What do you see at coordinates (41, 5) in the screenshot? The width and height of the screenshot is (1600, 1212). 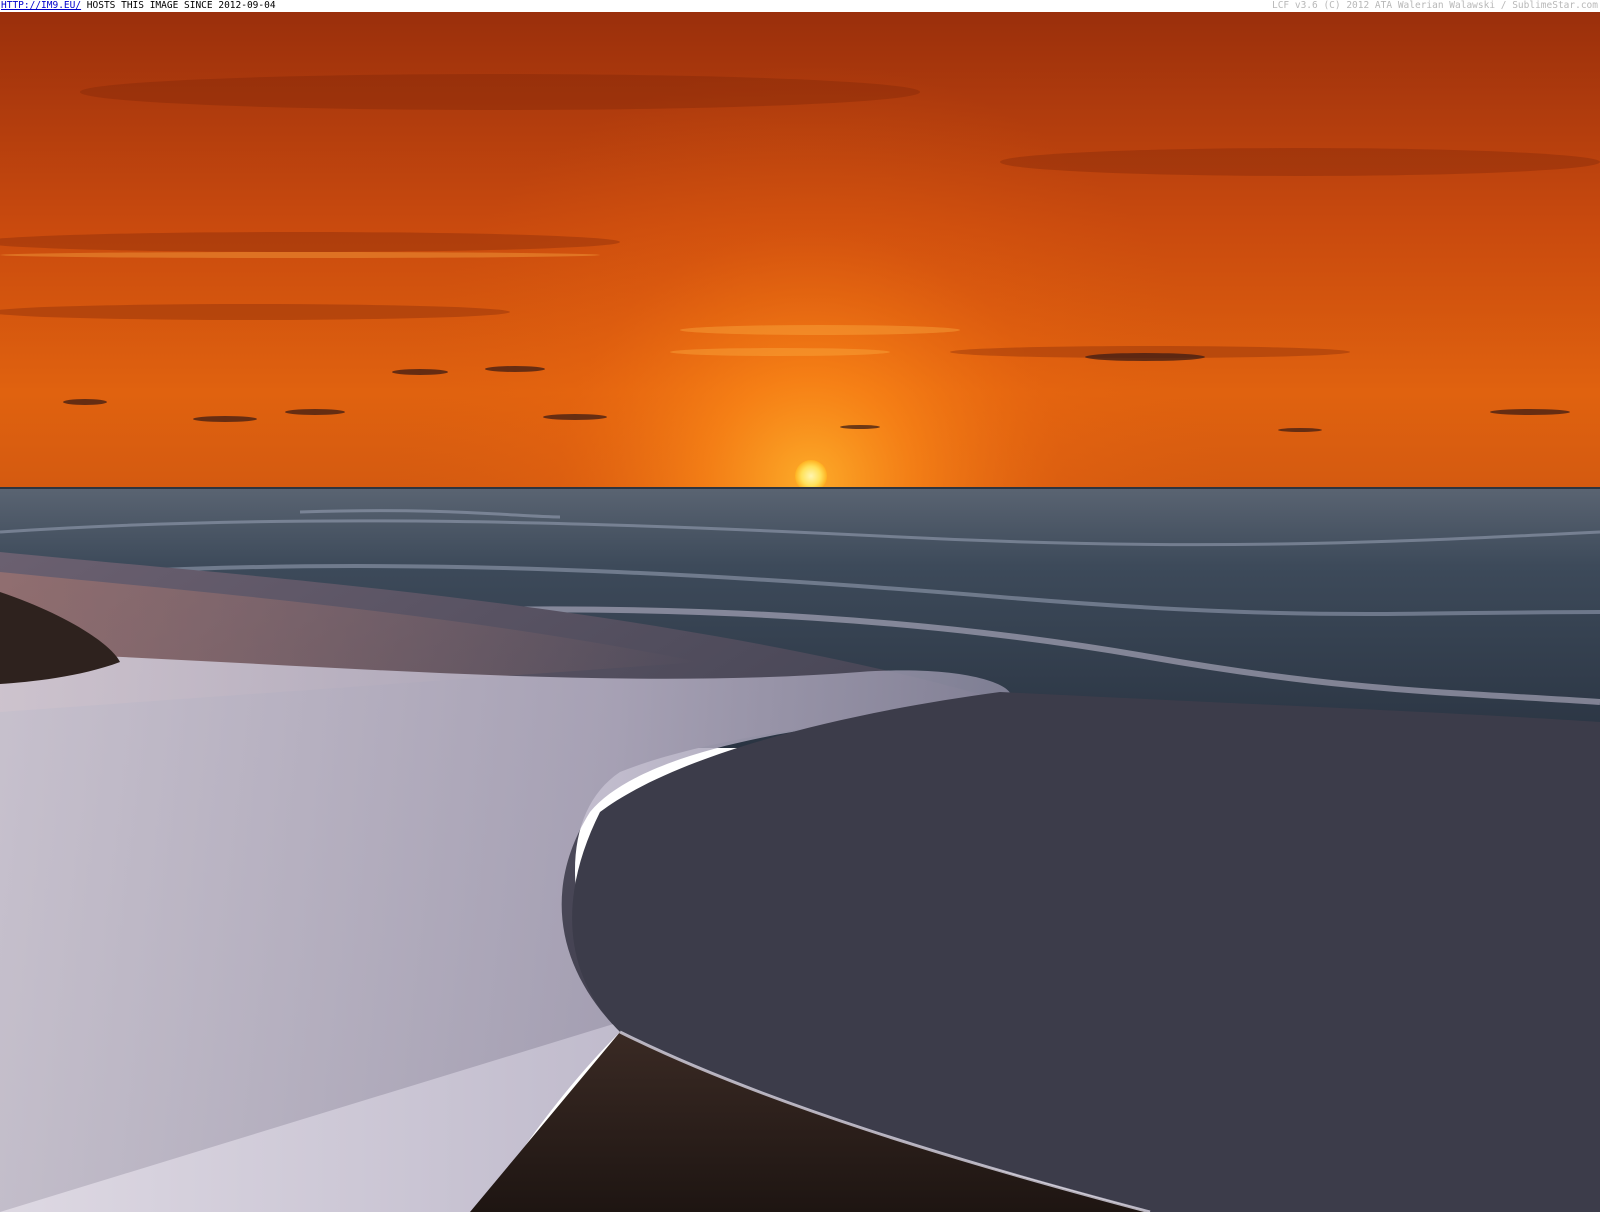 I see `host-link: HTTP://IM9.EU/` at bounding box center [41, 5].